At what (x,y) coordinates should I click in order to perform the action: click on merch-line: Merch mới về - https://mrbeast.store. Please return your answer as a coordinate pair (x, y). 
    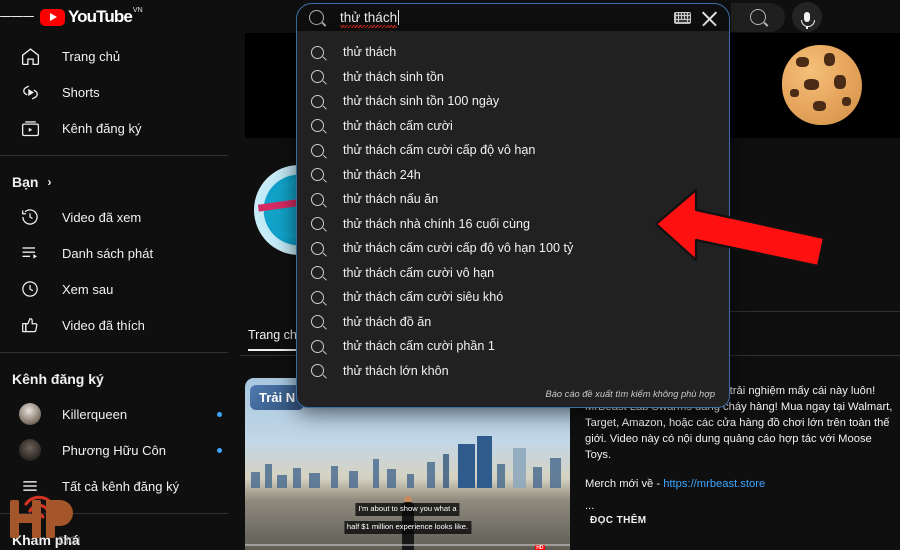
    Looking at the image, I should click on (742, 484).